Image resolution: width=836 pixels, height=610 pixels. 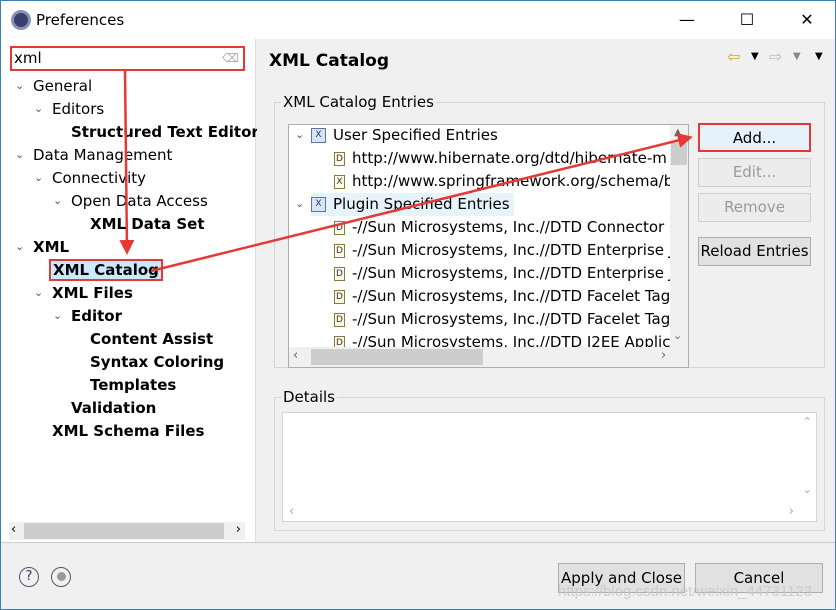 I want to click on window-title: Preferences, so click(x=80, y=20).